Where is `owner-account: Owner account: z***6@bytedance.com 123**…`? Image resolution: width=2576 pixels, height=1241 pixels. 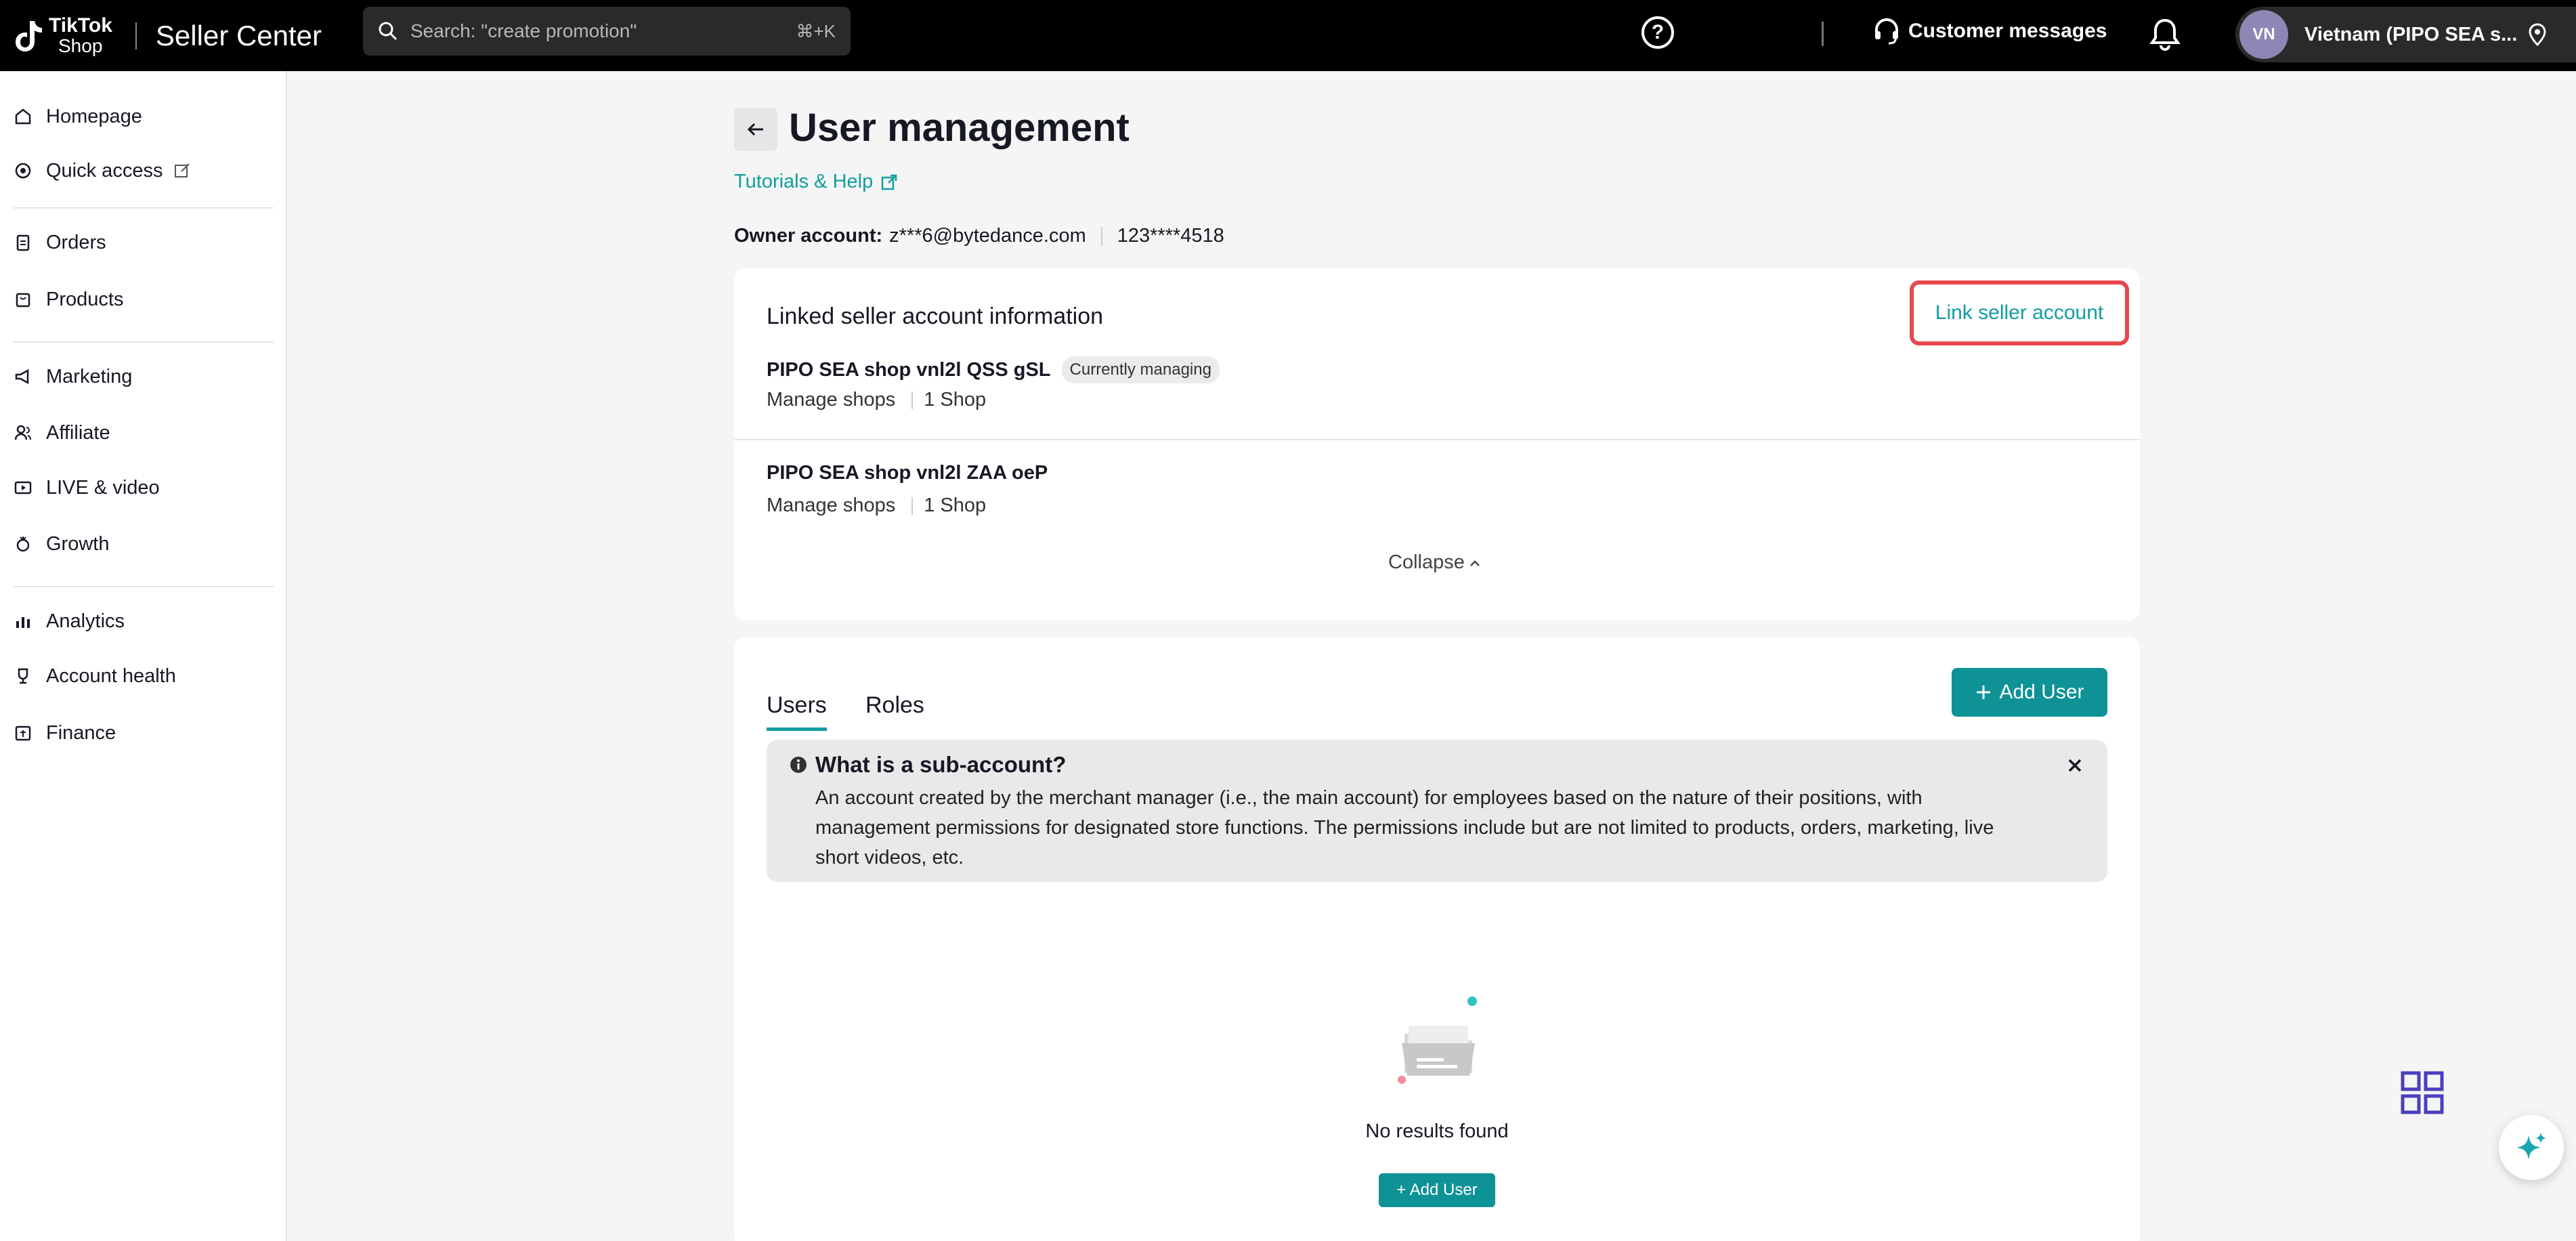 owner-account: Owner account: z***6@bytedance.com 123**… is located at coordinates (979, 236).